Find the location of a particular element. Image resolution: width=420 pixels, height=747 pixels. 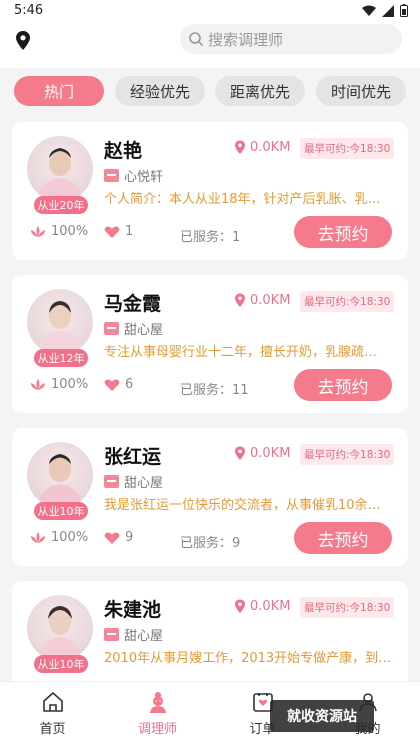

experience-badge: 从业12年 is located at coordinates (61, 358).